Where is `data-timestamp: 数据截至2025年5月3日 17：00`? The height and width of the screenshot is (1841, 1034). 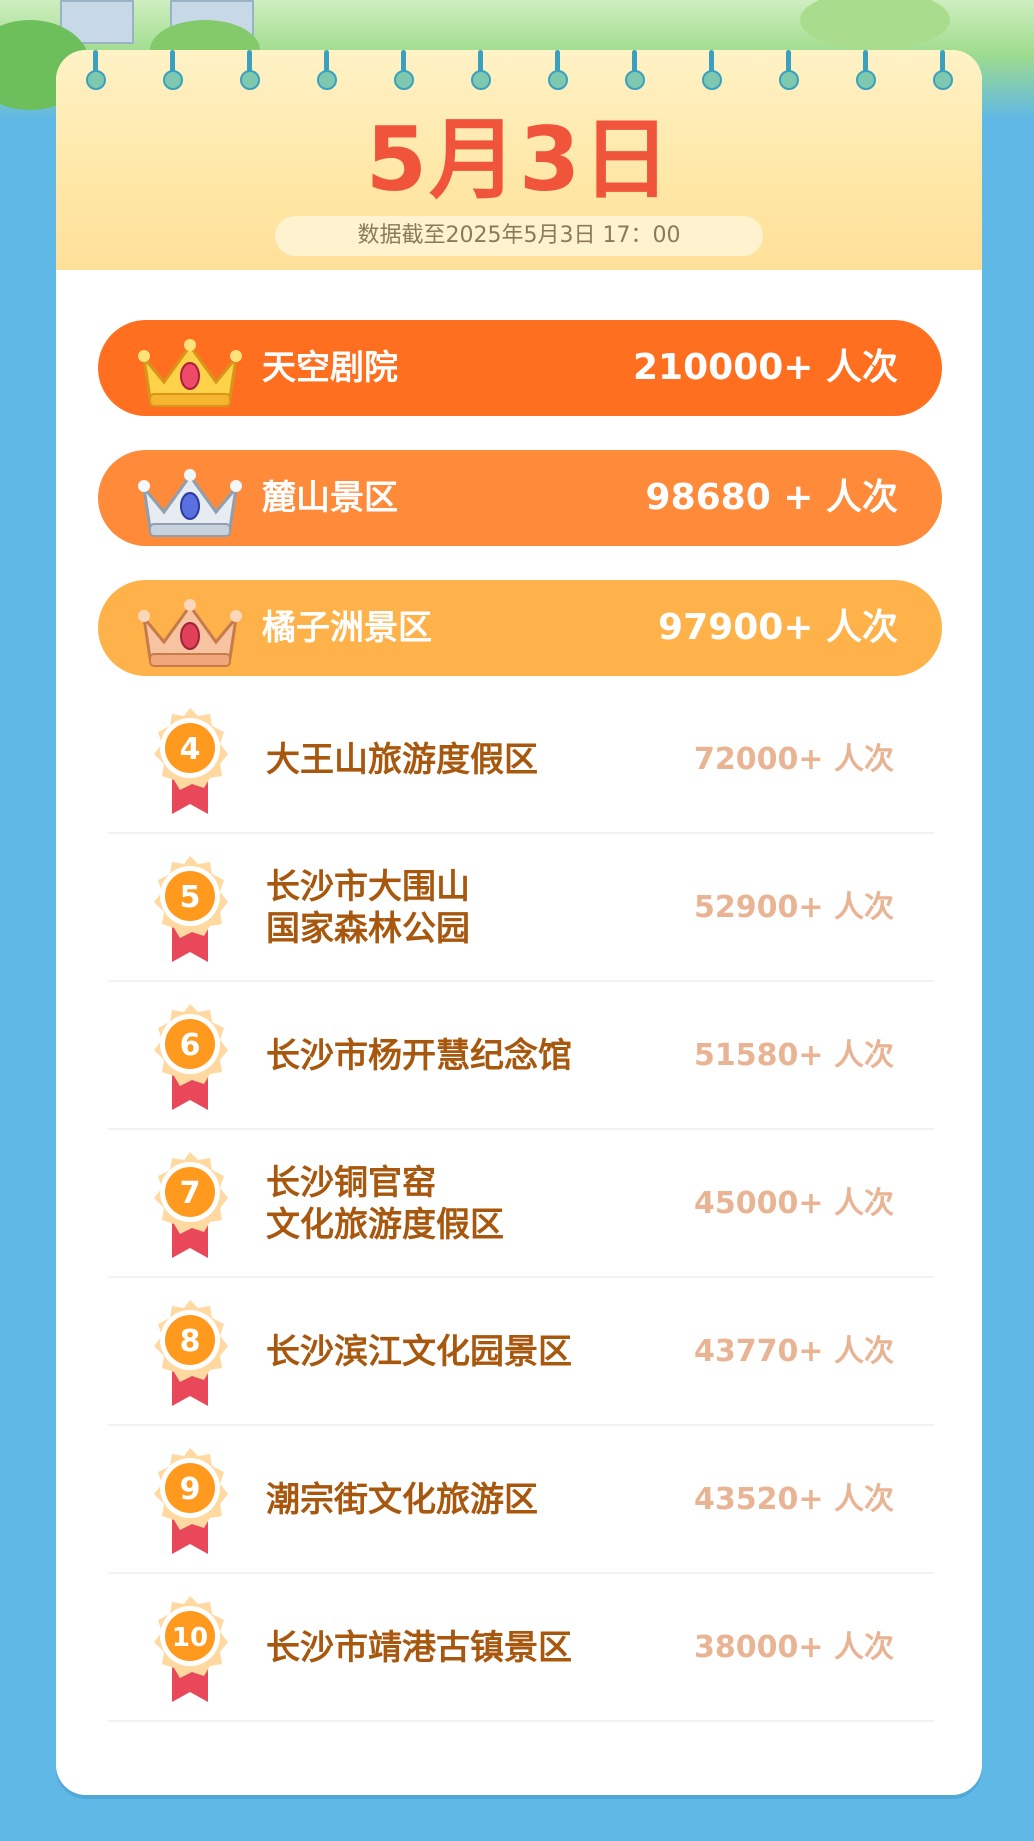
data-timestamp: 数据截至2025年5月3日 17：00 is located at coordinates (519, 236).